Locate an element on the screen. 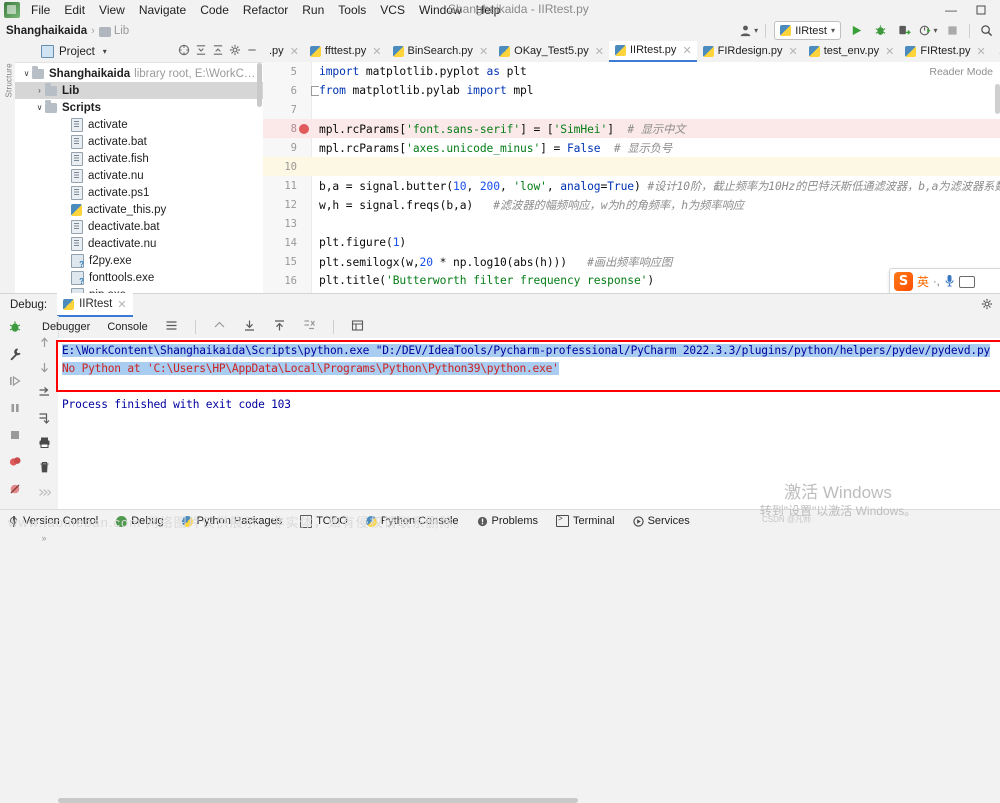 The image size is (1000, 803). code-line: 10 is located at coordinates (631, 166).